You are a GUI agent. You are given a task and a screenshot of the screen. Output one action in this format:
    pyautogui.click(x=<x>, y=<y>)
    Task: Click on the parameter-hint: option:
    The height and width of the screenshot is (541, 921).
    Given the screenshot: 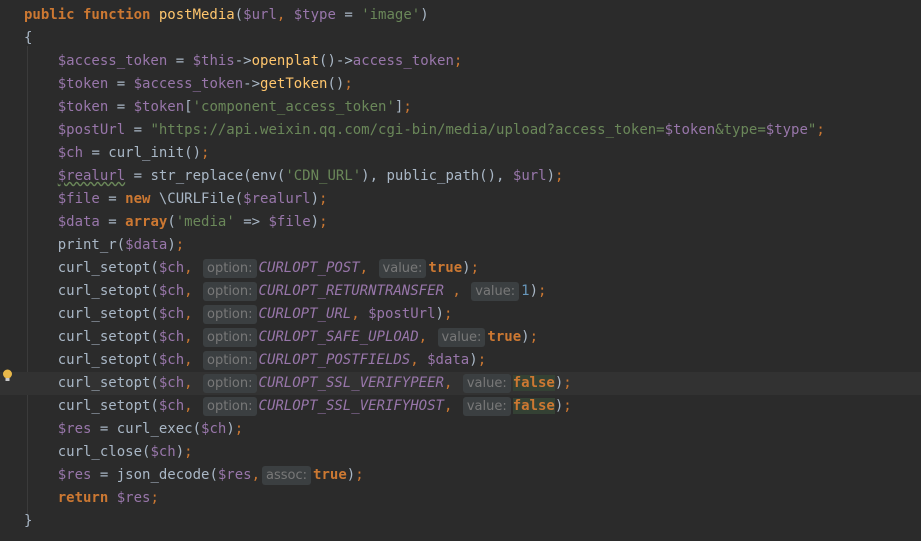 What is the action you would take?
    pyautogui.click(x=230, y=383)
    